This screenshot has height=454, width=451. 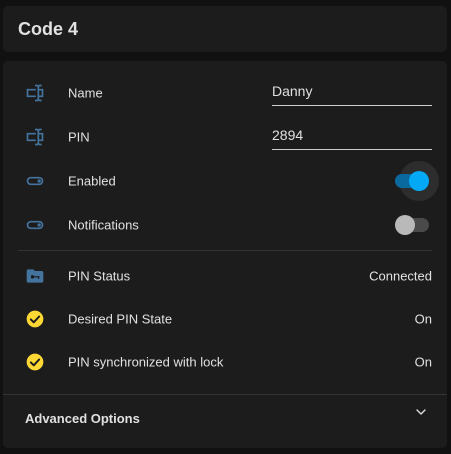 I want to click on advanced-divider, so click(x=225, y=394).